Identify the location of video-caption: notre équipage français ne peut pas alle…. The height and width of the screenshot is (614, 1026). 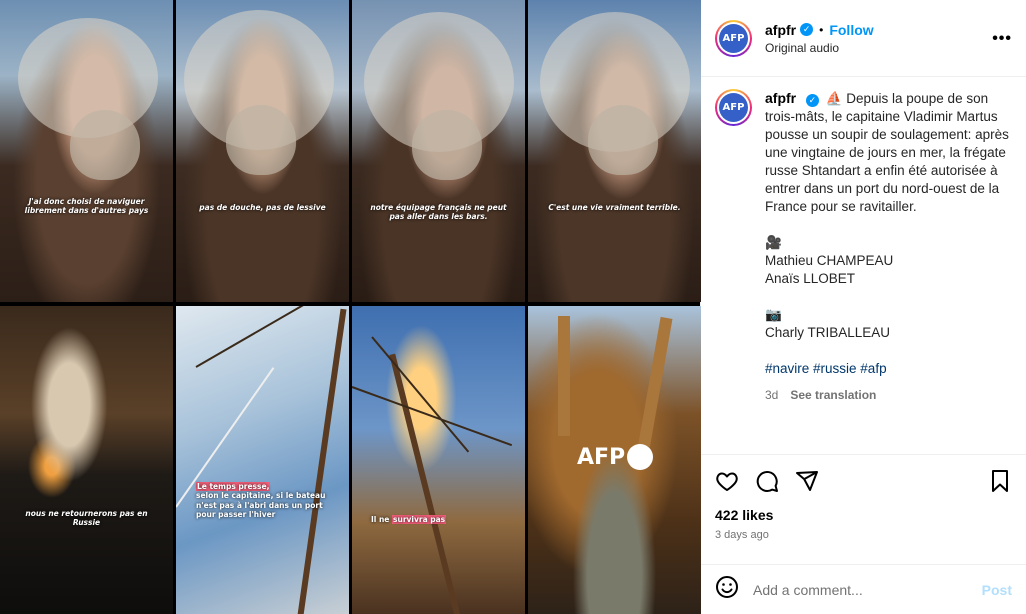
(438, 212).